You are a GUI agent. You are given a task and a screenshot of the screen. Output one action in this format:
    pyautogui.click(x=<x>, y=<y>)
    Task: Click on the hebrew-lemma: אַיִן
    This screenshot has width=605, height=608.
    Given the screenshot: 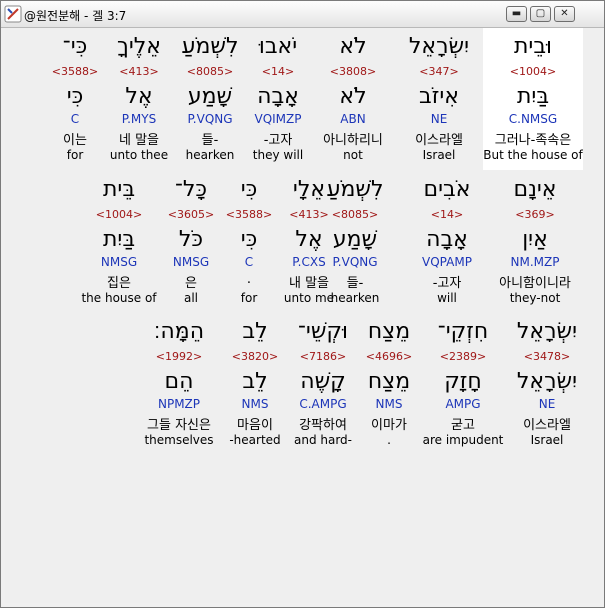 What is the action you would take?
    pyautogui.click(x=535, y=239)
    